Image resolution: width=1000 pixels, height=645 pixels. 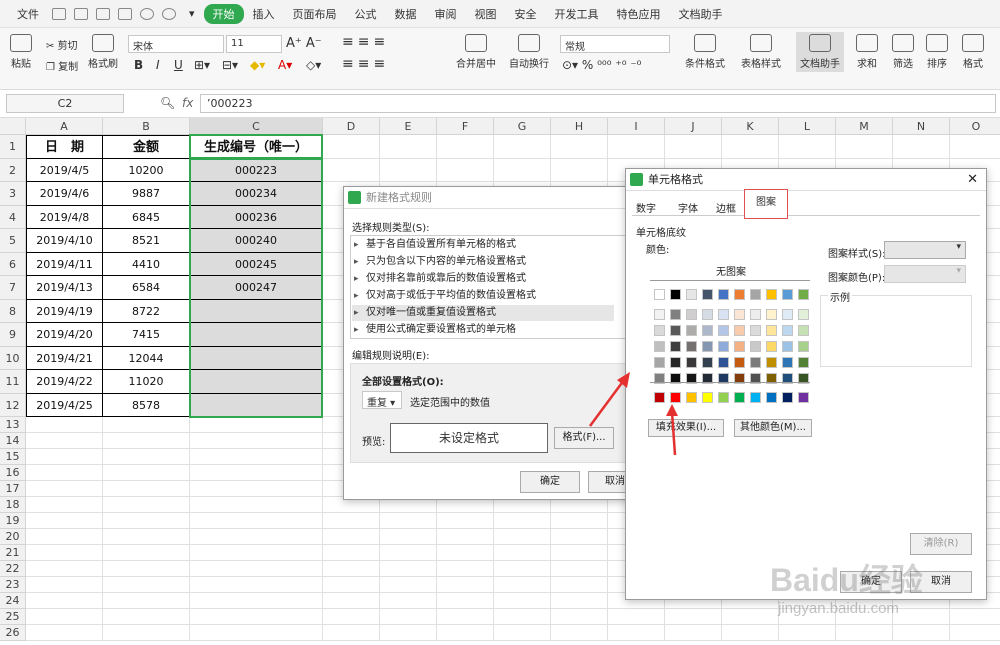 What do you see at coordinates (673, 433) in the screenshot?
I see `arrow-to-red-swatch` at bounding box center [673, 433].